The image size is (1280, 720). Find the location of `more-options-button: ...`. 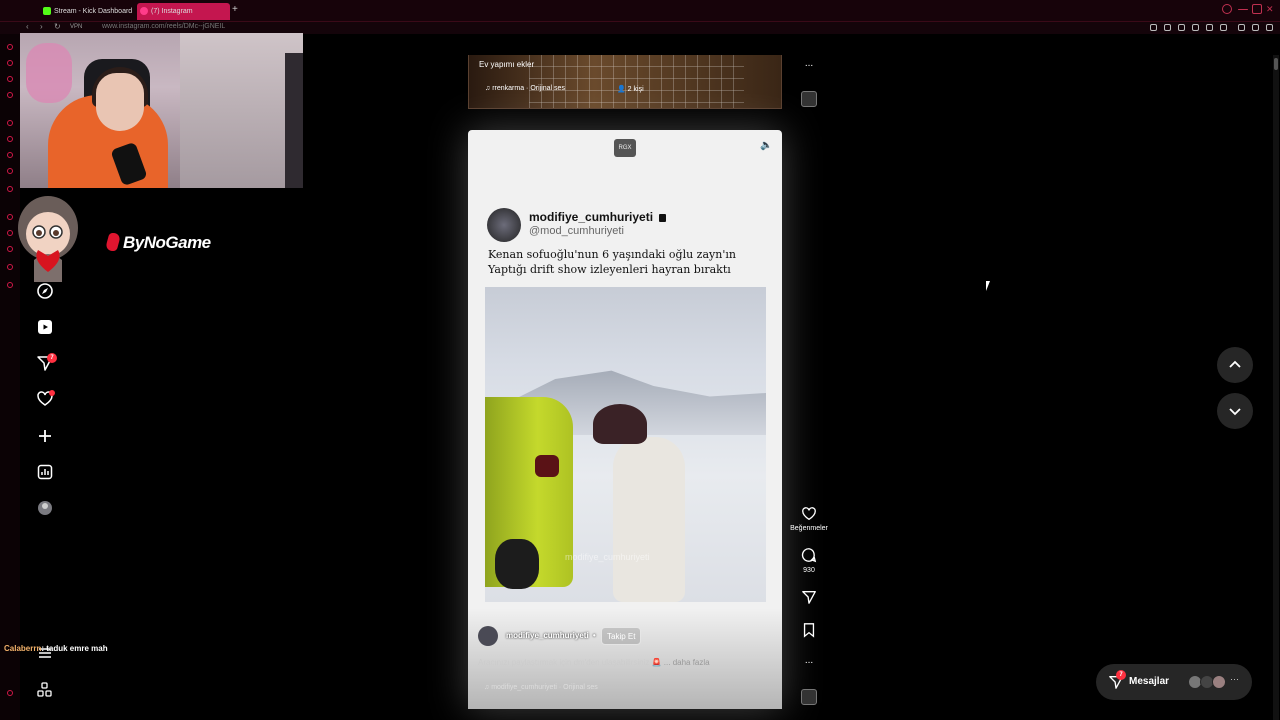

more-options-button: ... is located at coordinates (809, 660).